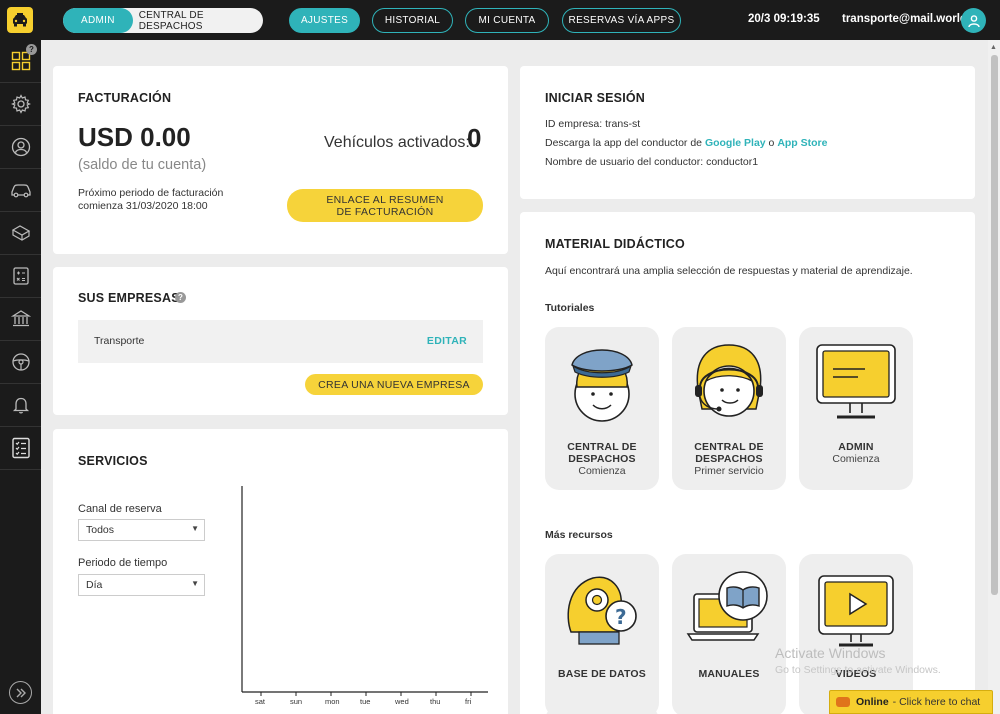 This screenshot has height=714, width=1000. I want to click on company-row: Transporte EDITAR, so click(280, 341).